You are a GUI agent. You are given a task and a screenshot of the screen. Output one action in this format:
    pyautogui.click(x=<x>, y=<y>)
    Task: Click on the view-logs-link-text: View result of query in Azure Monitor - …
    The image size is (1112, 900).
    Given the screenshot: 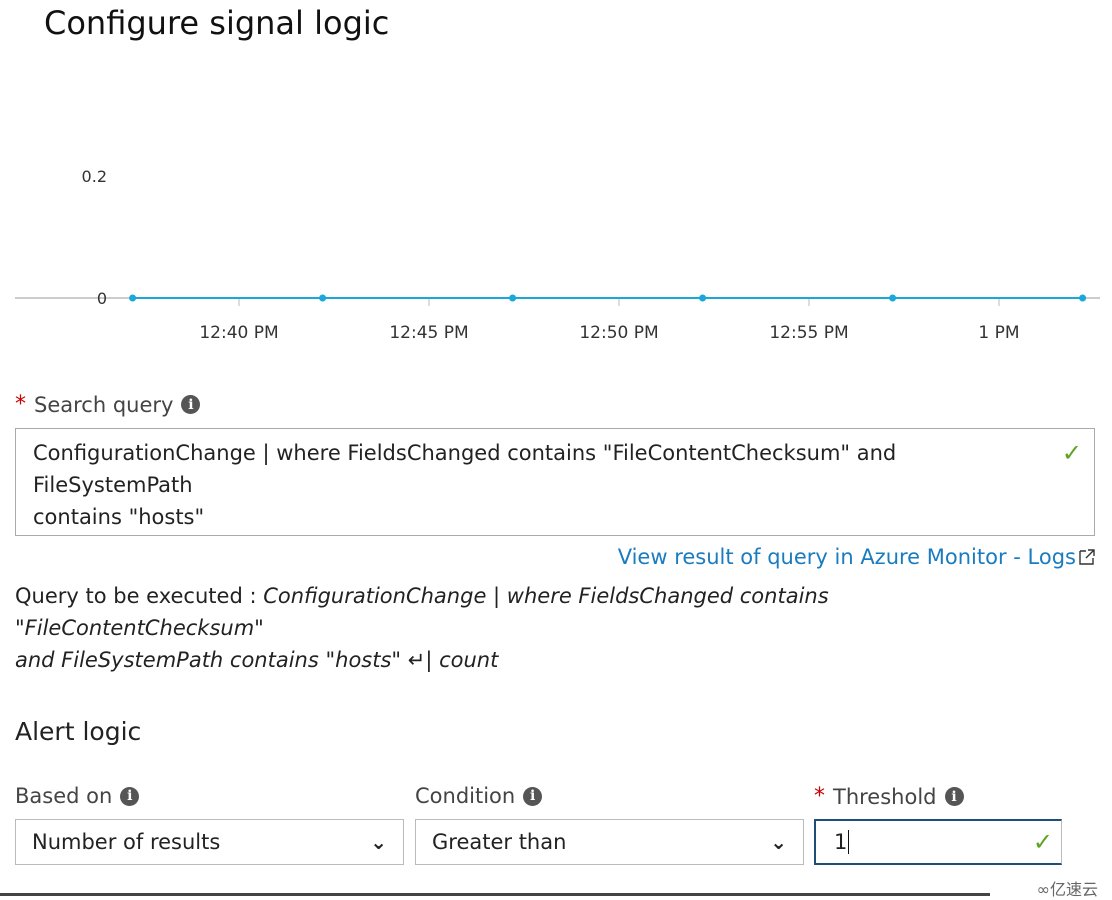 What is the action you would take?
    pyautogui.click(x=846, y=557)
    